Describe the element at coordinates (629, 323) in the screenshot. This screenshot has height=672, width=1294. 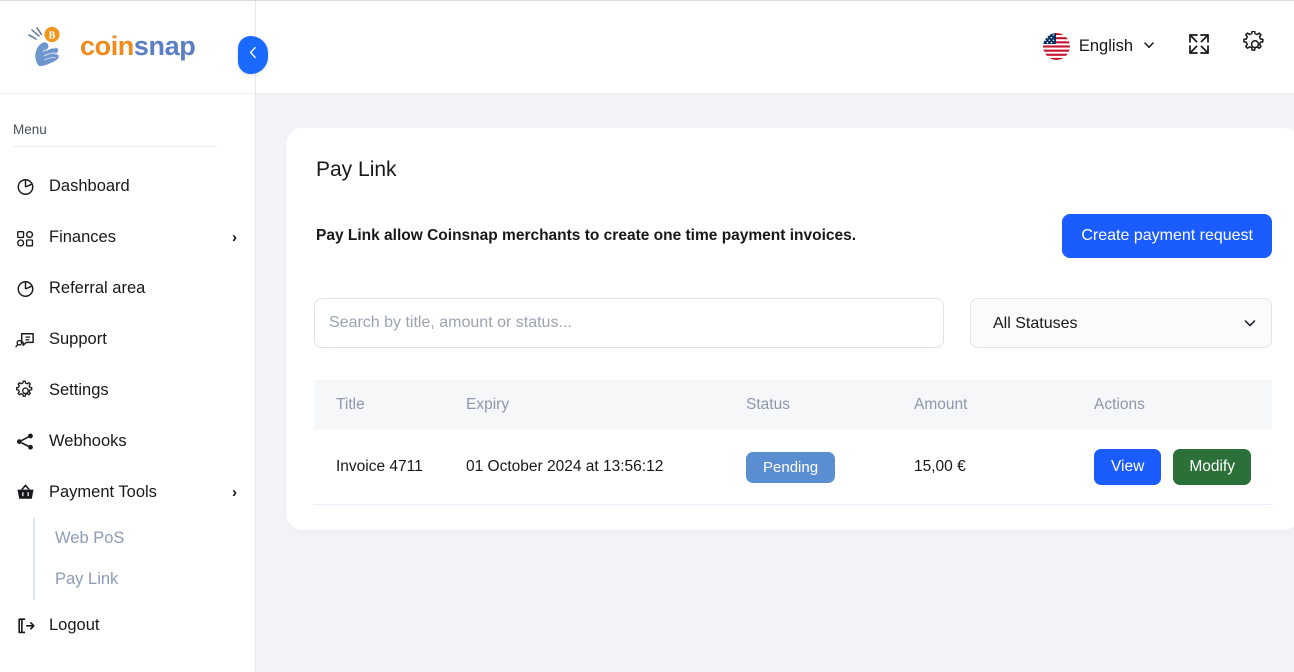
I see `search-input` at that location.